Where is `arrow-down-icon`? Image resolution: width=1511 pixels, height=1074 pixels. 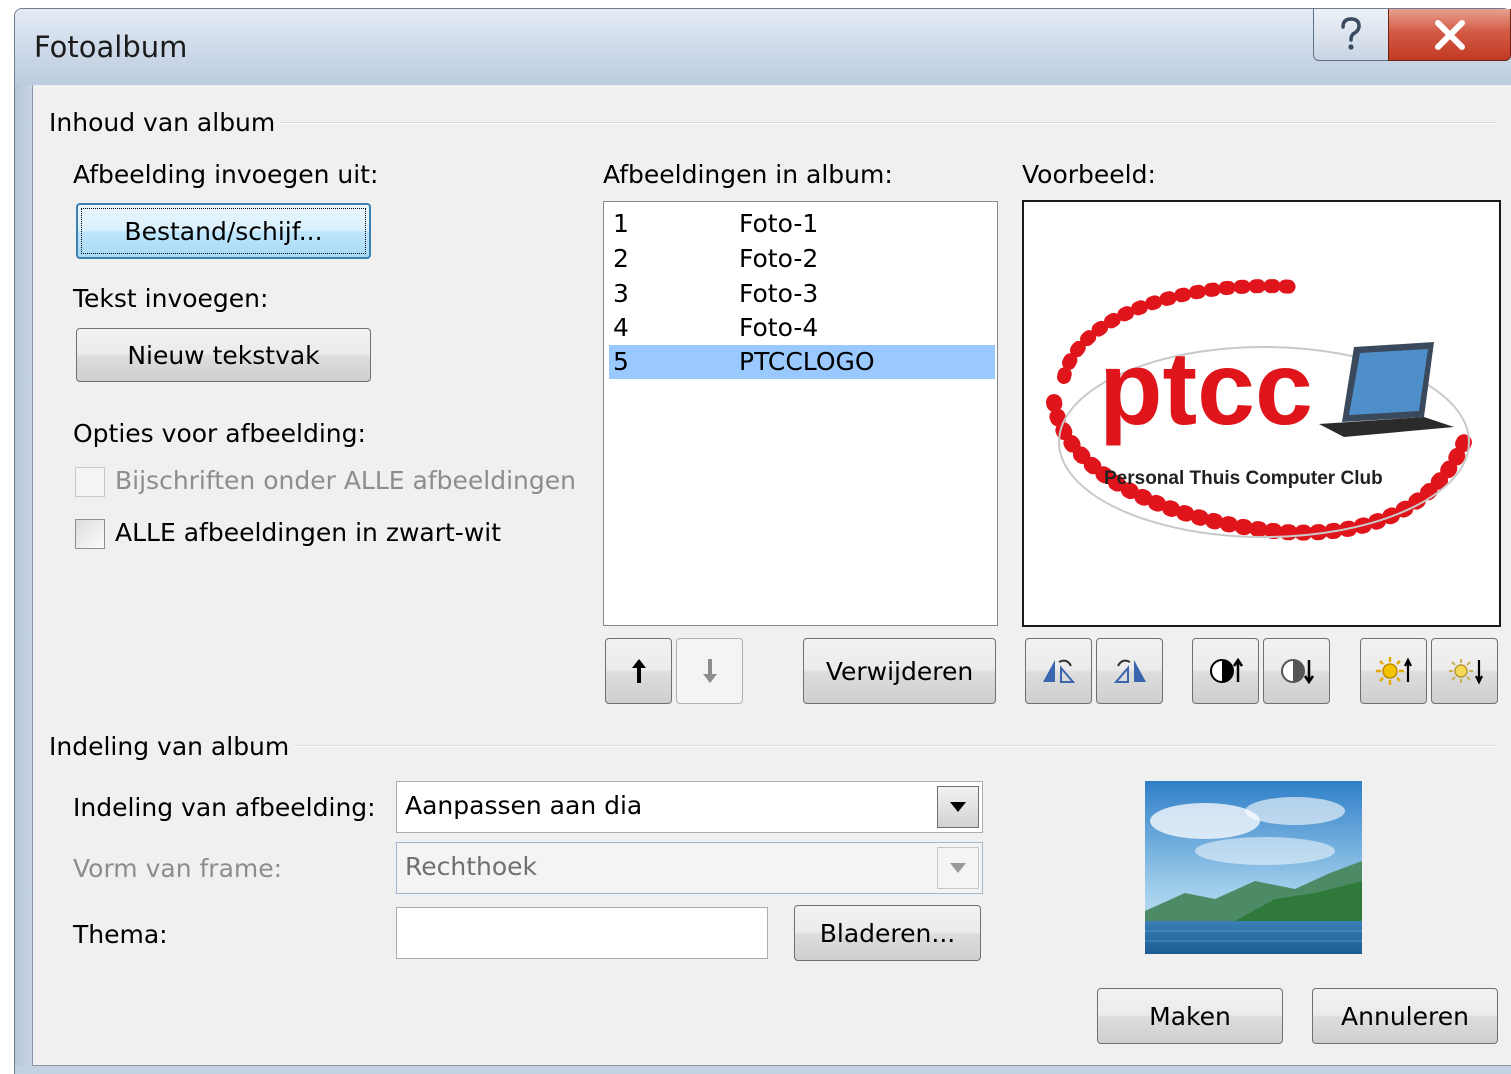
arrow-down-icon is located at coordinates (709, 671).